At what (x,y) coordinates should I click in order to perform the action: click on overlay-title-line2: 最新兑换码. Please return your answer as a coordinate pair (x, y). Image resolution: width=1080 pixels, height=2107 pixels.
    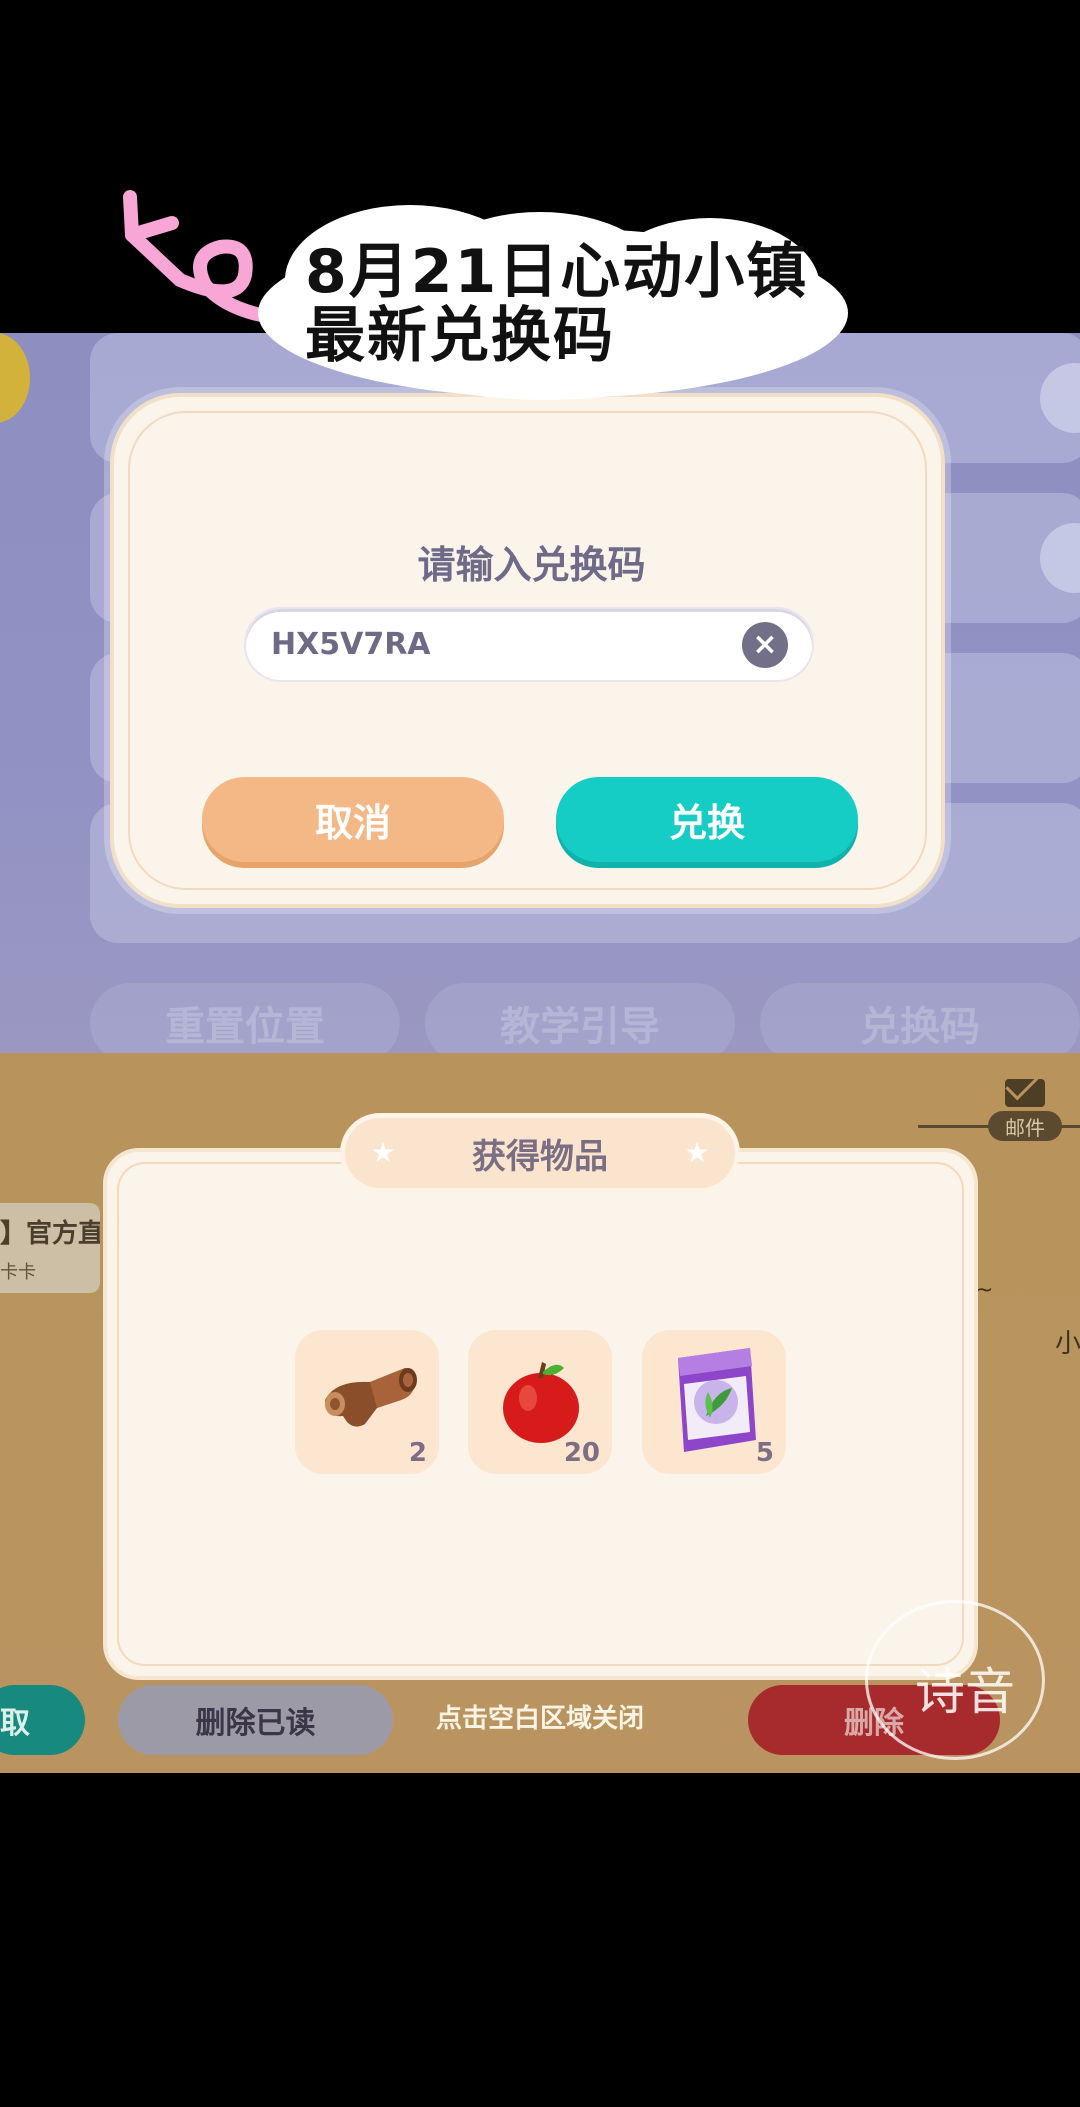
    Looking at the image, I should click on (460, 336).